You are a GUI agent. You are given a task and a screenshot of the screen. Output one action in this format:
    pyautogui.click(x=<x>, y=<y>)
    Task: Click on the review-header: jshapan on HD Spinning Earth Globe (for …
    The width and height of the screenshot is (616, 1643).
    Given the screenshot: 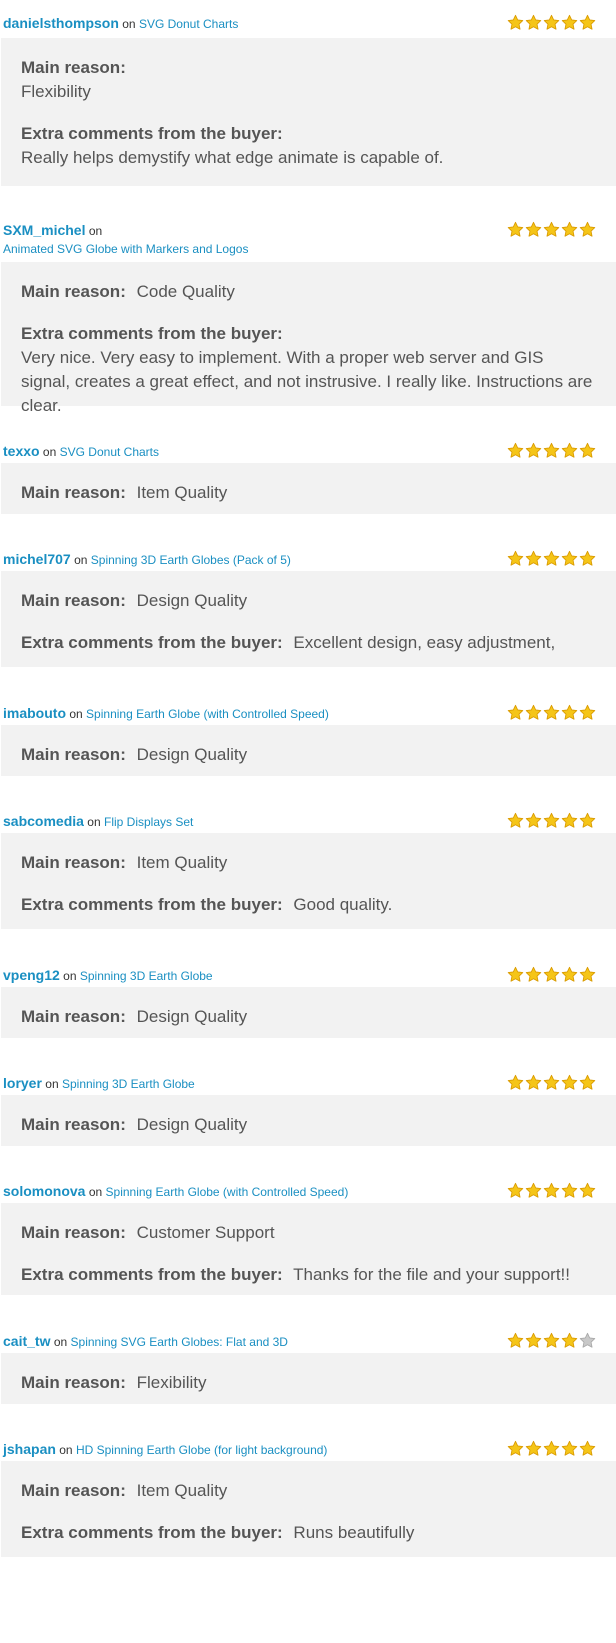 What is the action you would take?
    pyautogui.click(x=308, y=1442)
    